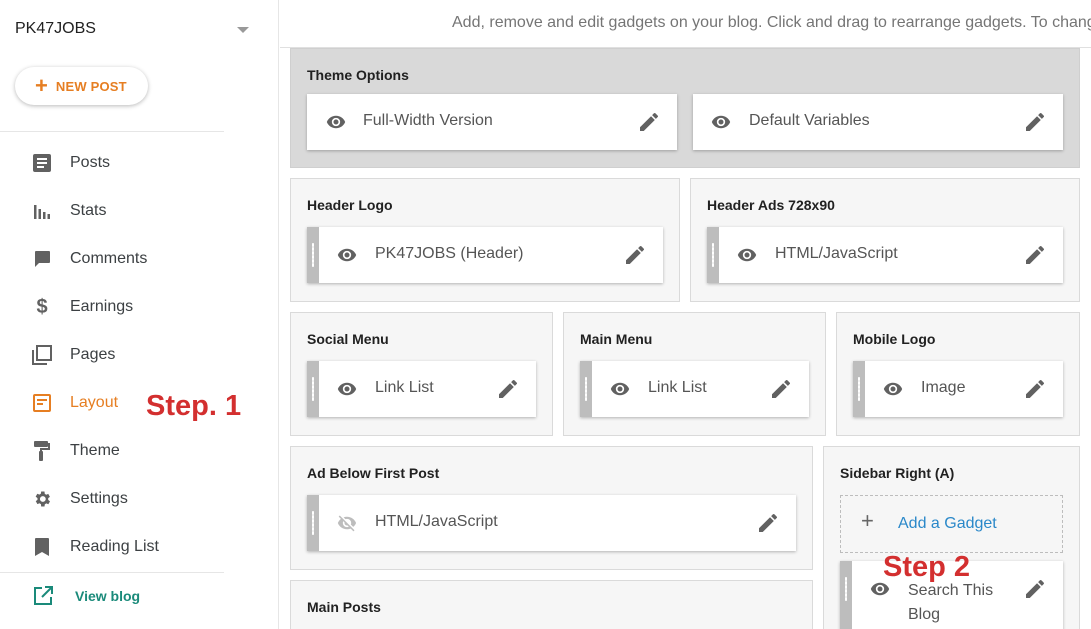 Image resolution: width=1091 pixels, height=629 pixels. Describe the element at coordinates (894, 339) in the screenshot. I see `section-title: Mobile Logo` at that location.